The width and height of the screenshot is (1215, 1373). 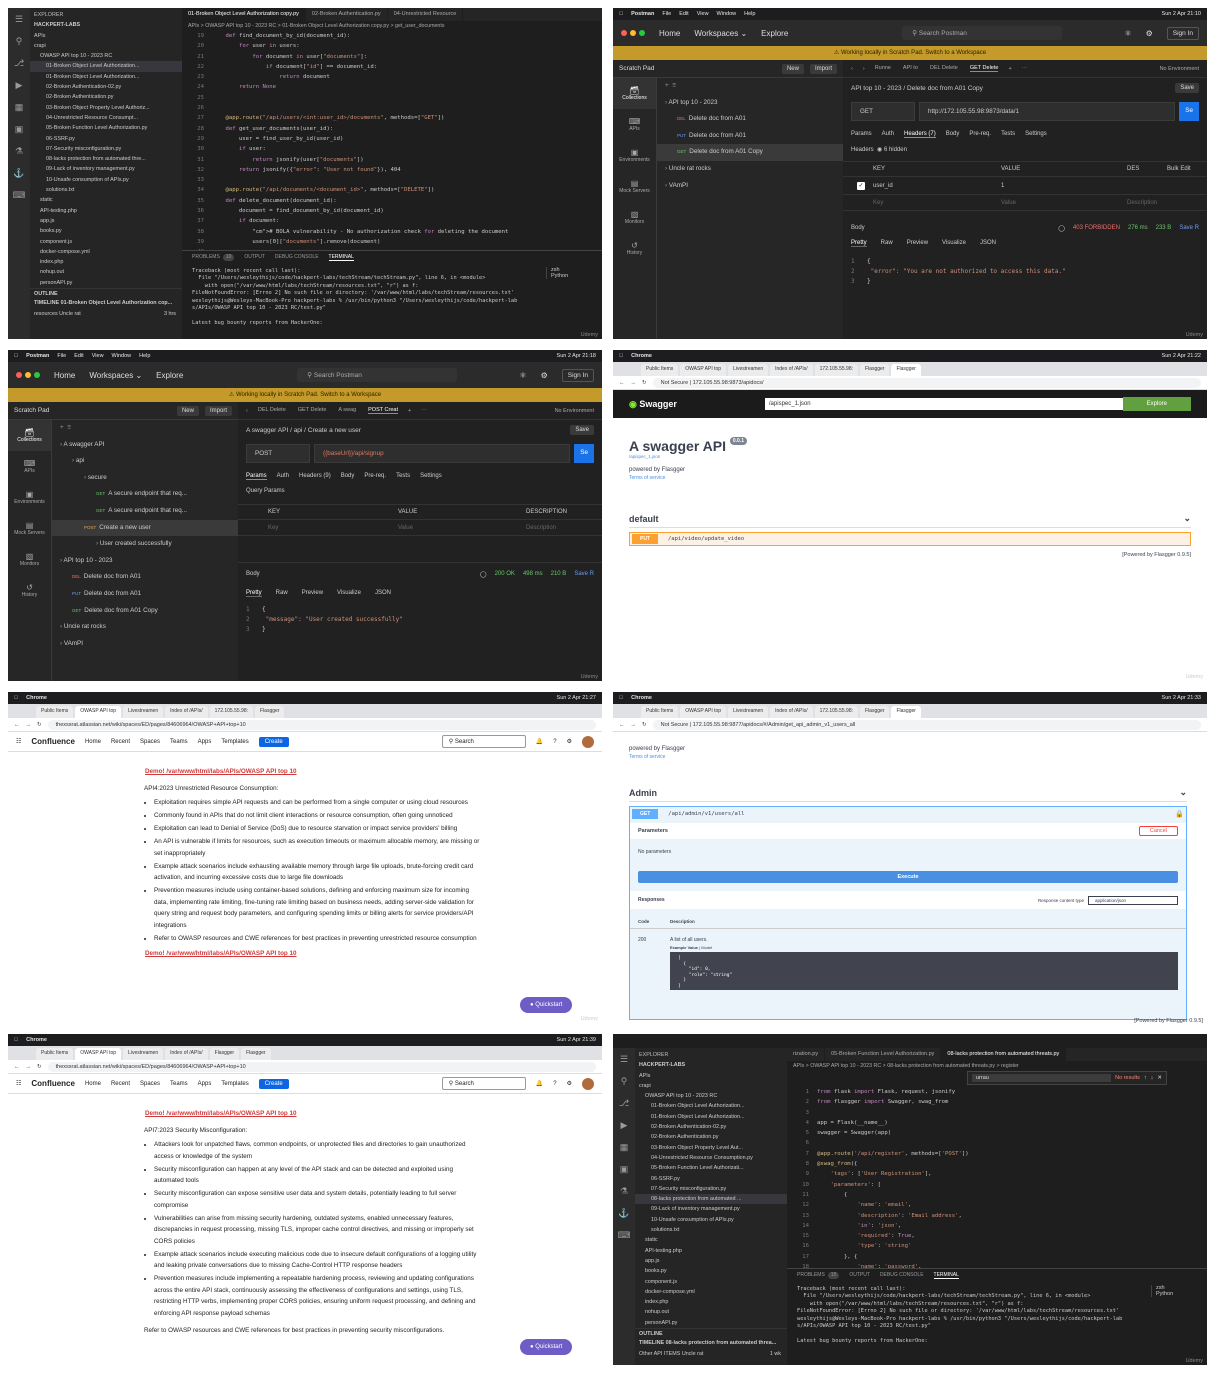 I want to click on menu-file: File, so click(x=666, y=14).